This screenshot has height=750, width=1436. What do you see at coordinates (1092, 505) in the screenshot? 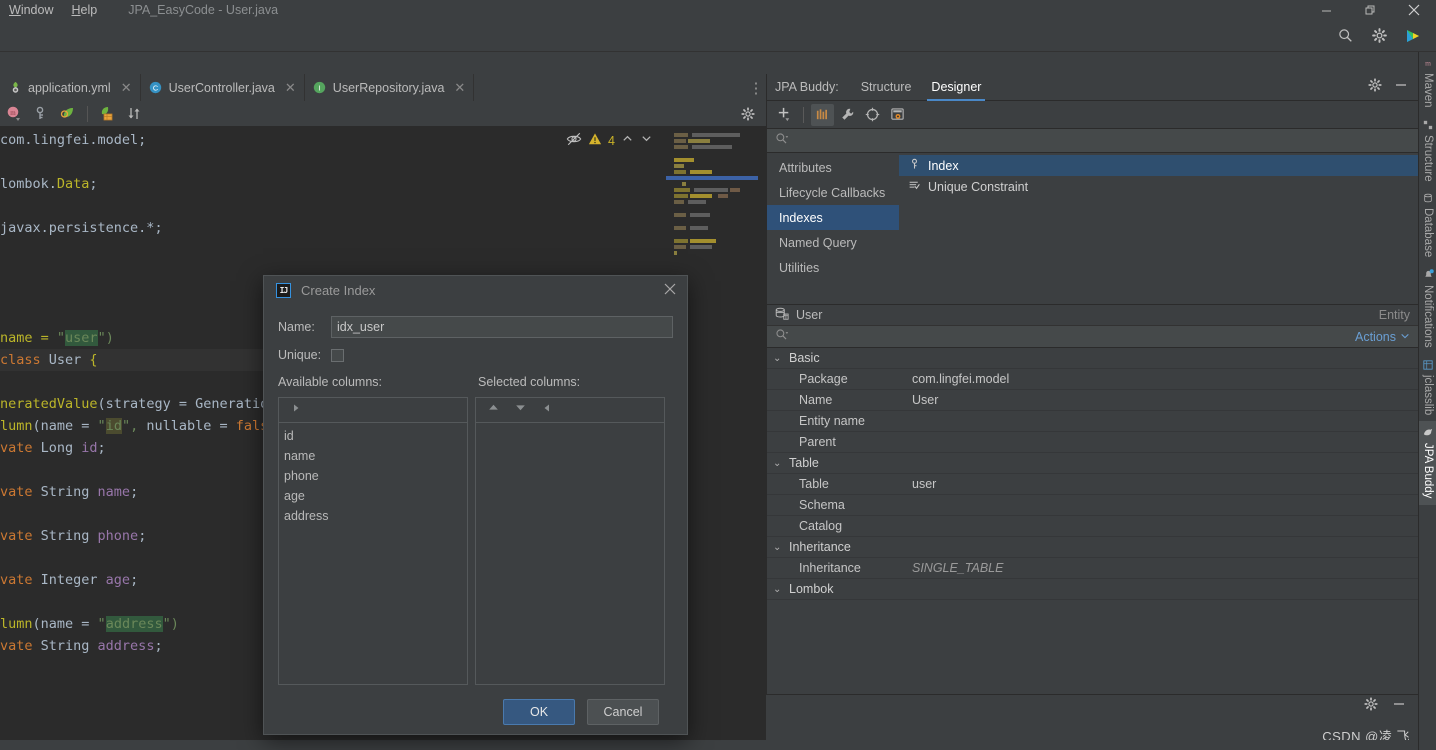
I see `property-row: Schema` at bounding box center [1092, 505].